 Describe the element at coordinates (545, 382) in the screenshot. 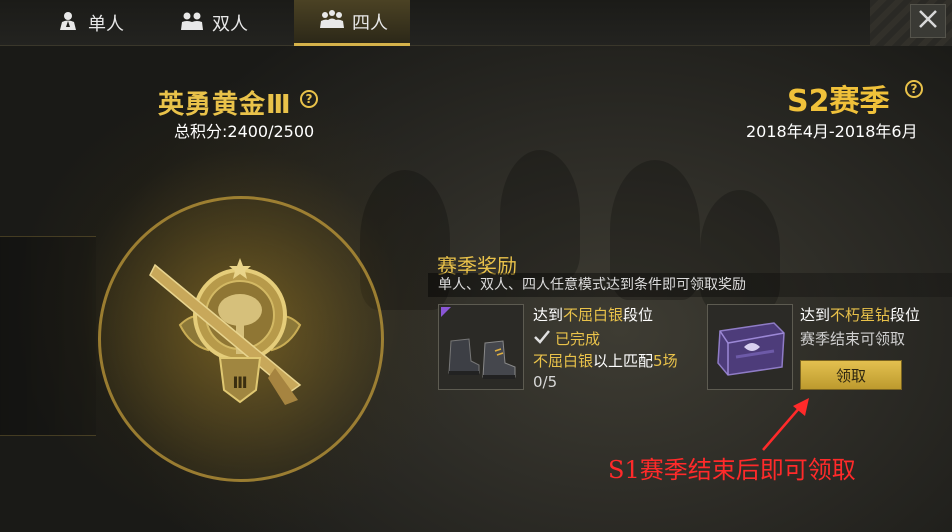

I see `reward-1-progress: 0/5` at that location.